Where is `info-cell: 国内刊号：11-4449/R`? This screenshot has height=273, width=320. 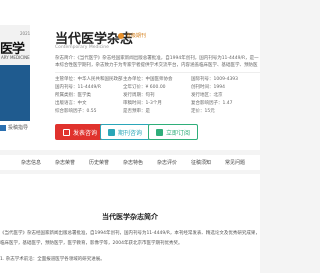 info-cell: 国内刊号：11-4449/R is located at coordinates (78, 87).